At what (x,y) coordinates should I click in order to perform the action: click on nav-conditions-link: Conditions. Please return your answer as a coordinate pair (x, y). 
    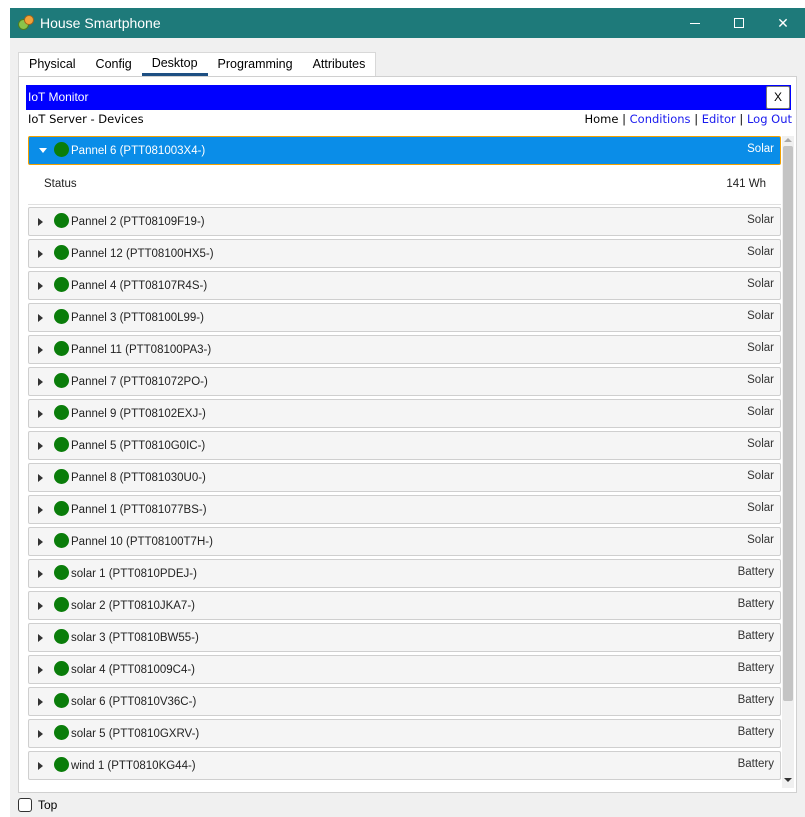
    Looking at the image, I should click on (660, 119).